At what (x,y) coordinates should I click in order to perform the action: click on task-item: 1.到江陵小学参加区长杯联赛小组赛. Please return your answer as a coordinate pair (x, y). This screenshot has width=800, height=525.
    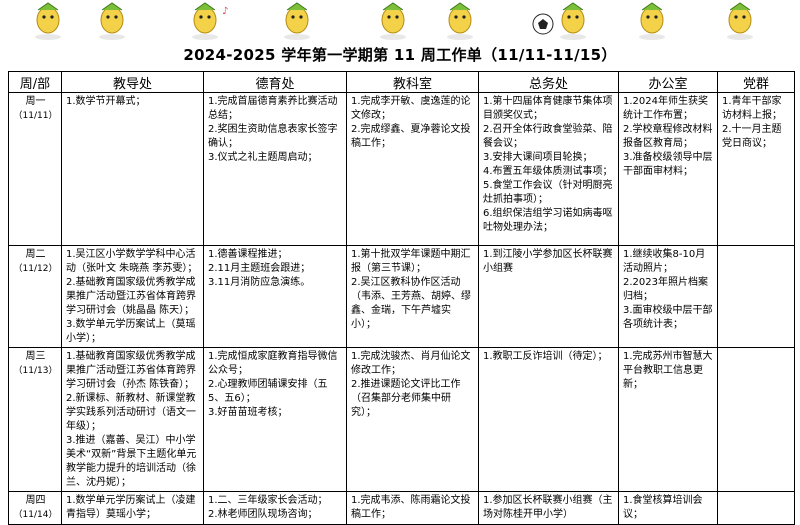
    Looking at the image, I should click on (548, 261).